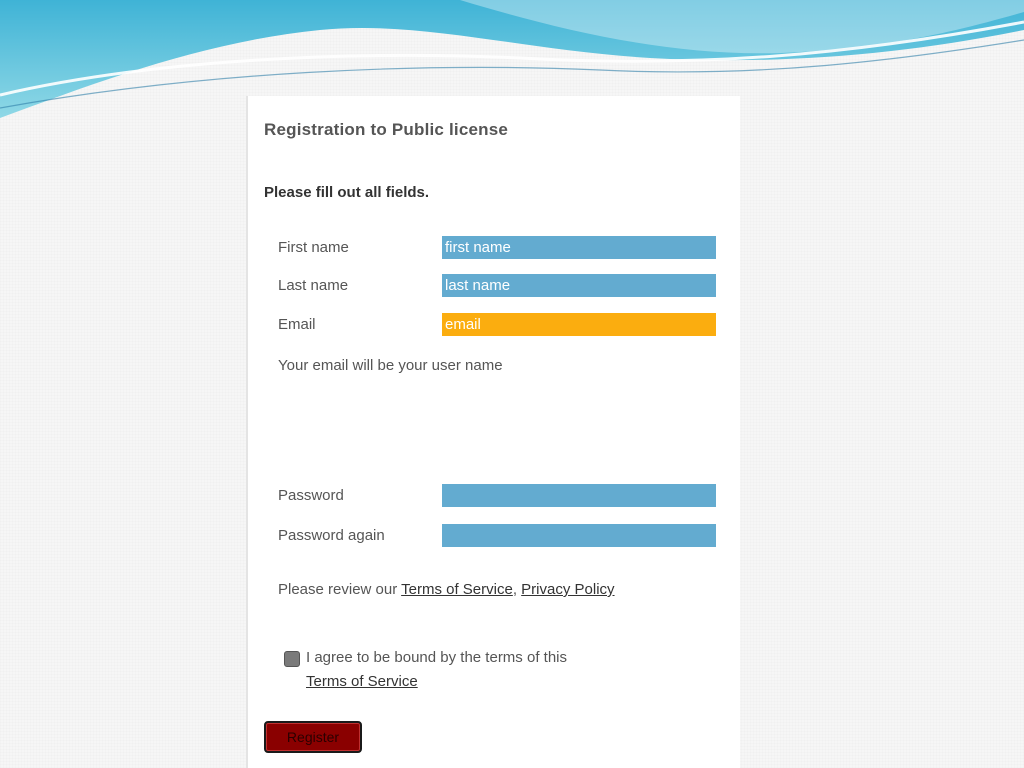  Describe the element at coordinates (457, 589) in the screenshot. I see `terms-of-service-link: Terms of Service` at that location.